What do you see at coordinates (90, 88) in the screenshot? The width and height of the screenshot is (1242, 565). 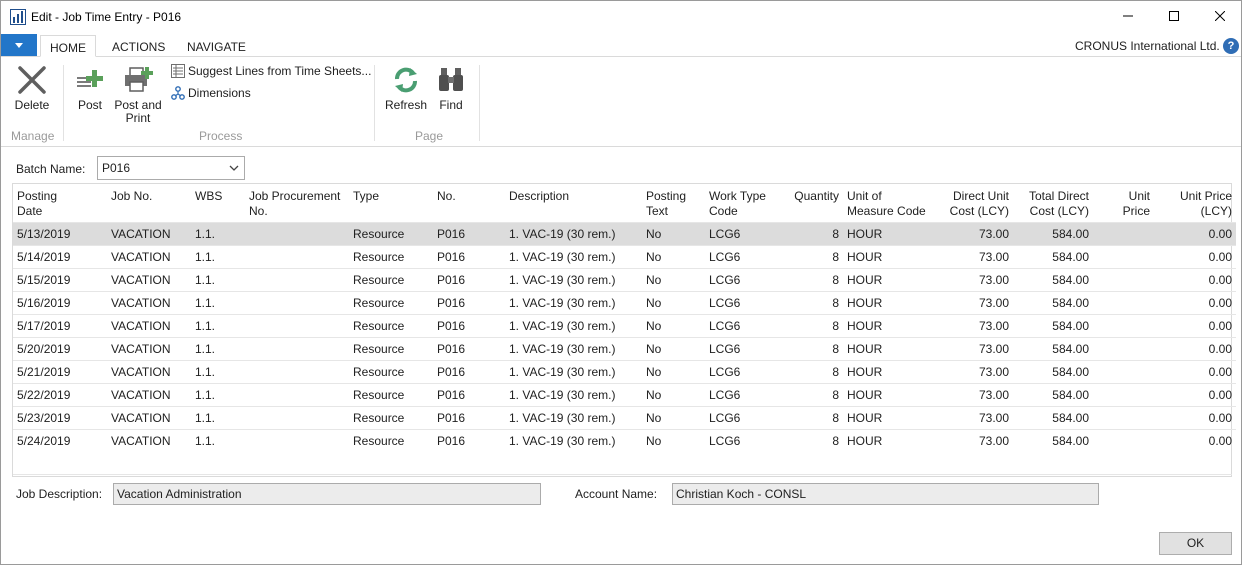 I see `post-button: Post` at bounding box center [90, 88].